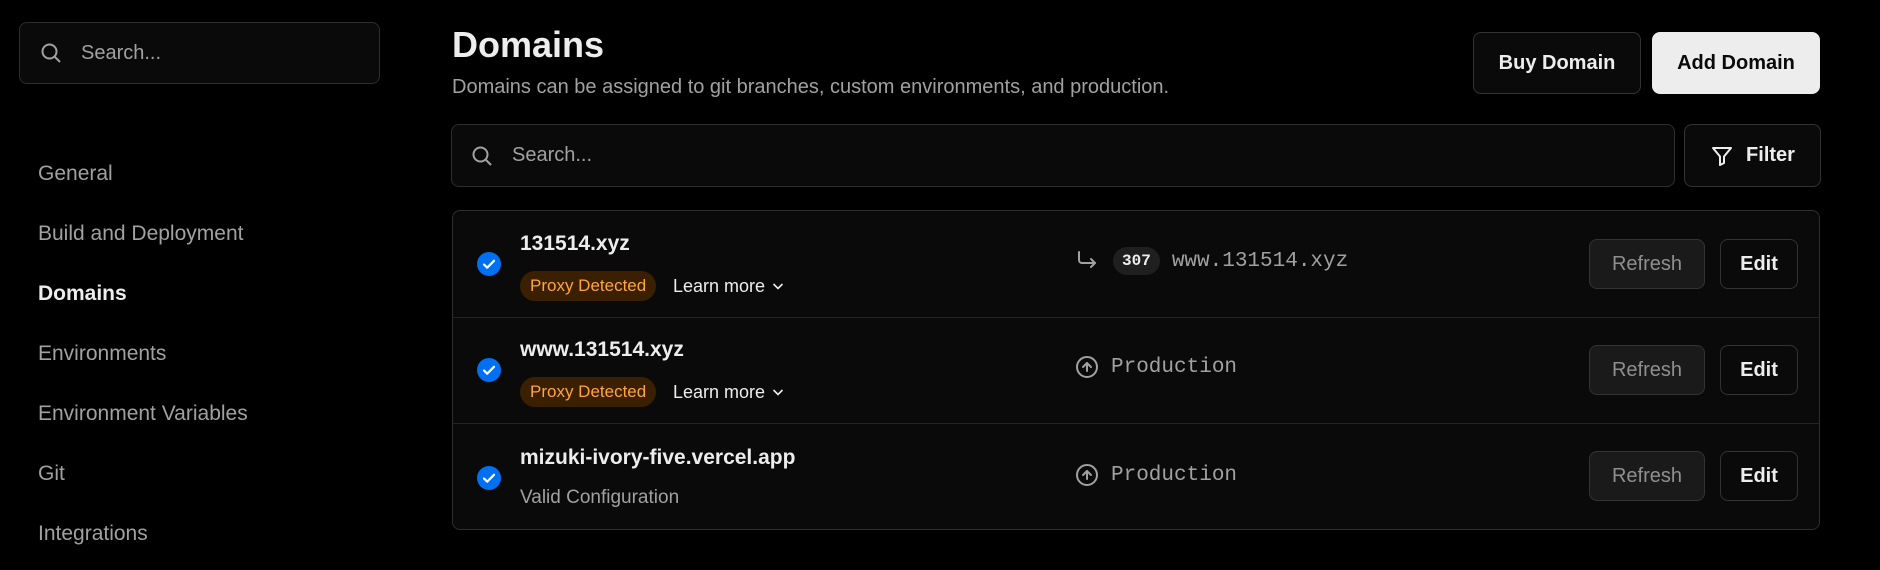 The image size is (1880, 570). What do you see at coordinates (208, 180) in the screenshot?
I see `sidebar-item-general: General` at bounding box center [208, 180].